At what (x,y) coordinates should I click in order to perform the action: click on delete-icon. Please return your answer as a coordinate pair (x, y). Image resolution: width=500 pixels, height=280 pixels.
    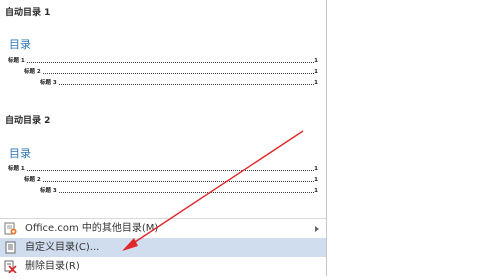
    Looking at the image, I should click on (10, 267).